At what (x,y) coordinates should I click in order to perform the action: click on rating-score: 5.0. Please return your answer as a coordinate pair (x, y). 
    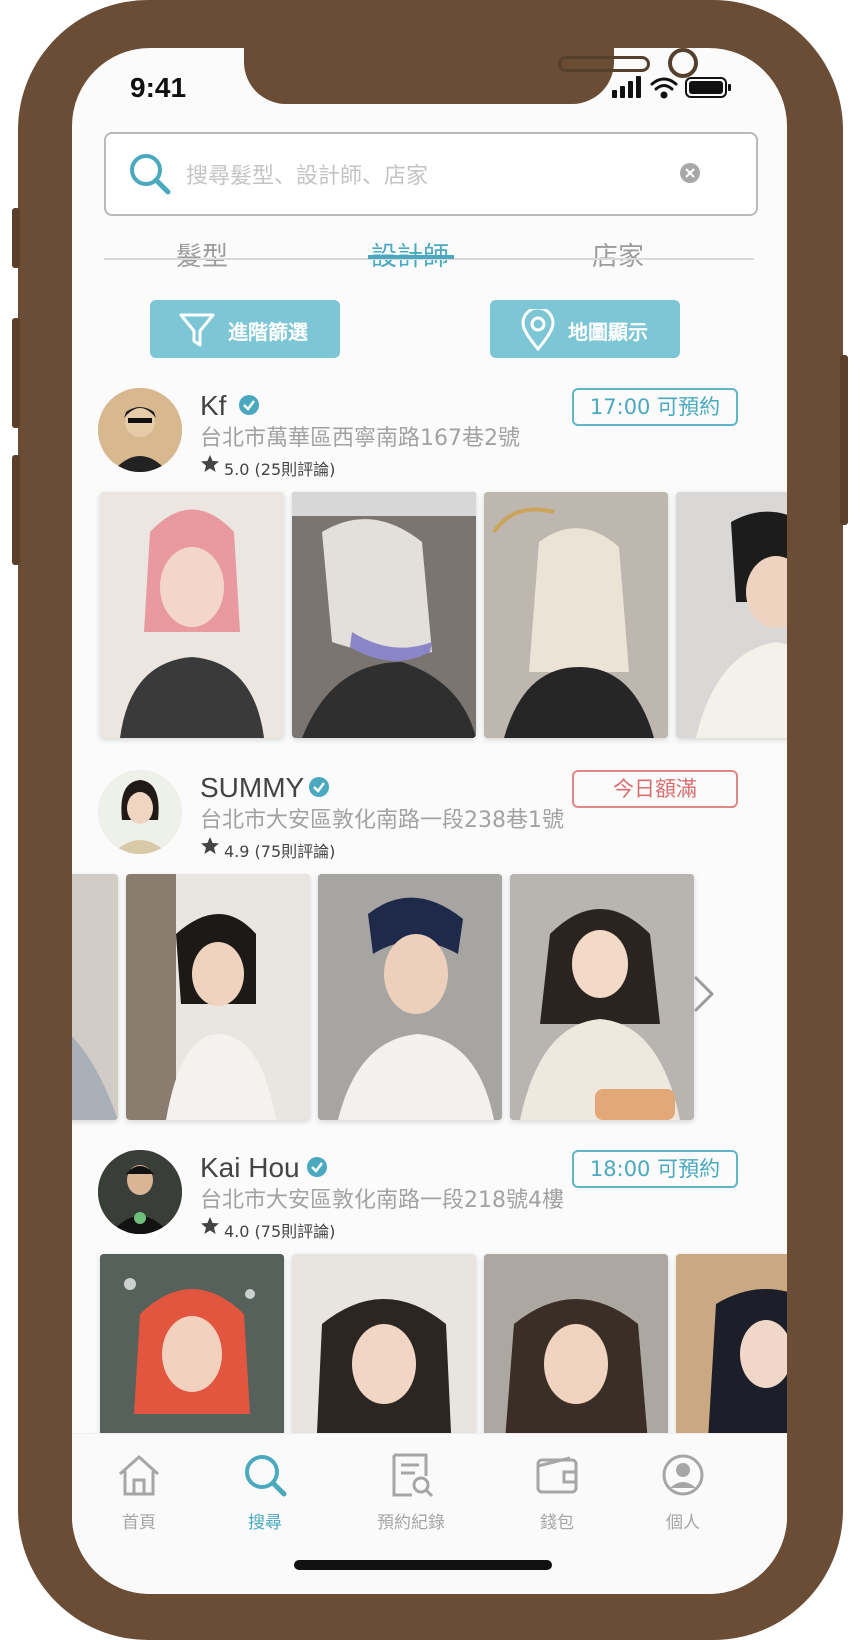
    Looking at the image, I should click on (237, 469).